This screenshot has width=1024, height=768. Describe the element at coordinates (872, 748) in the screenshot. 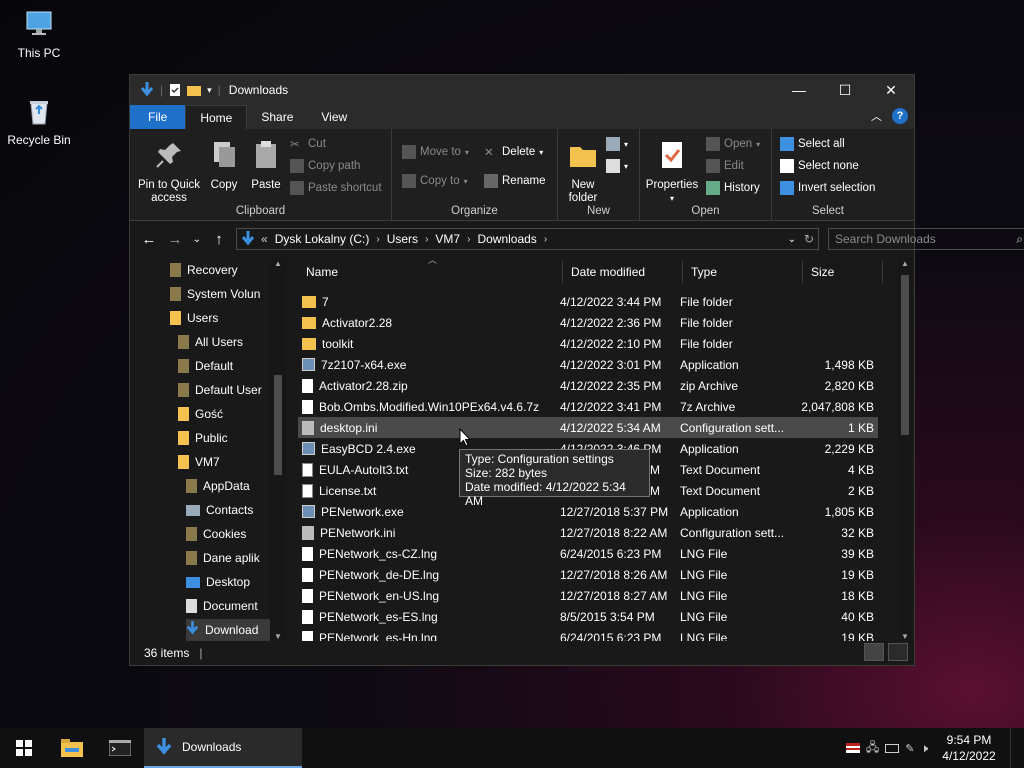

I see `network-disconnected-icon: 🖧` at that location.